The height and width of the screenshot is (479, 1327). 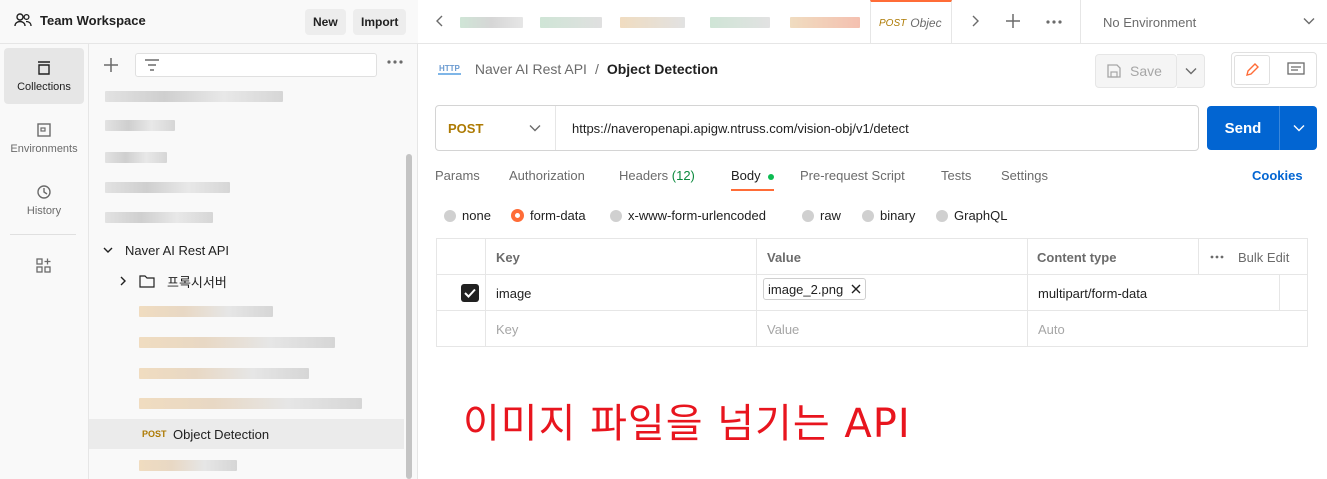 What do you see at coordinates (558, 215) in the screenshot?
I see `radio-form-data-label: form-data` at bounding box center [558, 215].